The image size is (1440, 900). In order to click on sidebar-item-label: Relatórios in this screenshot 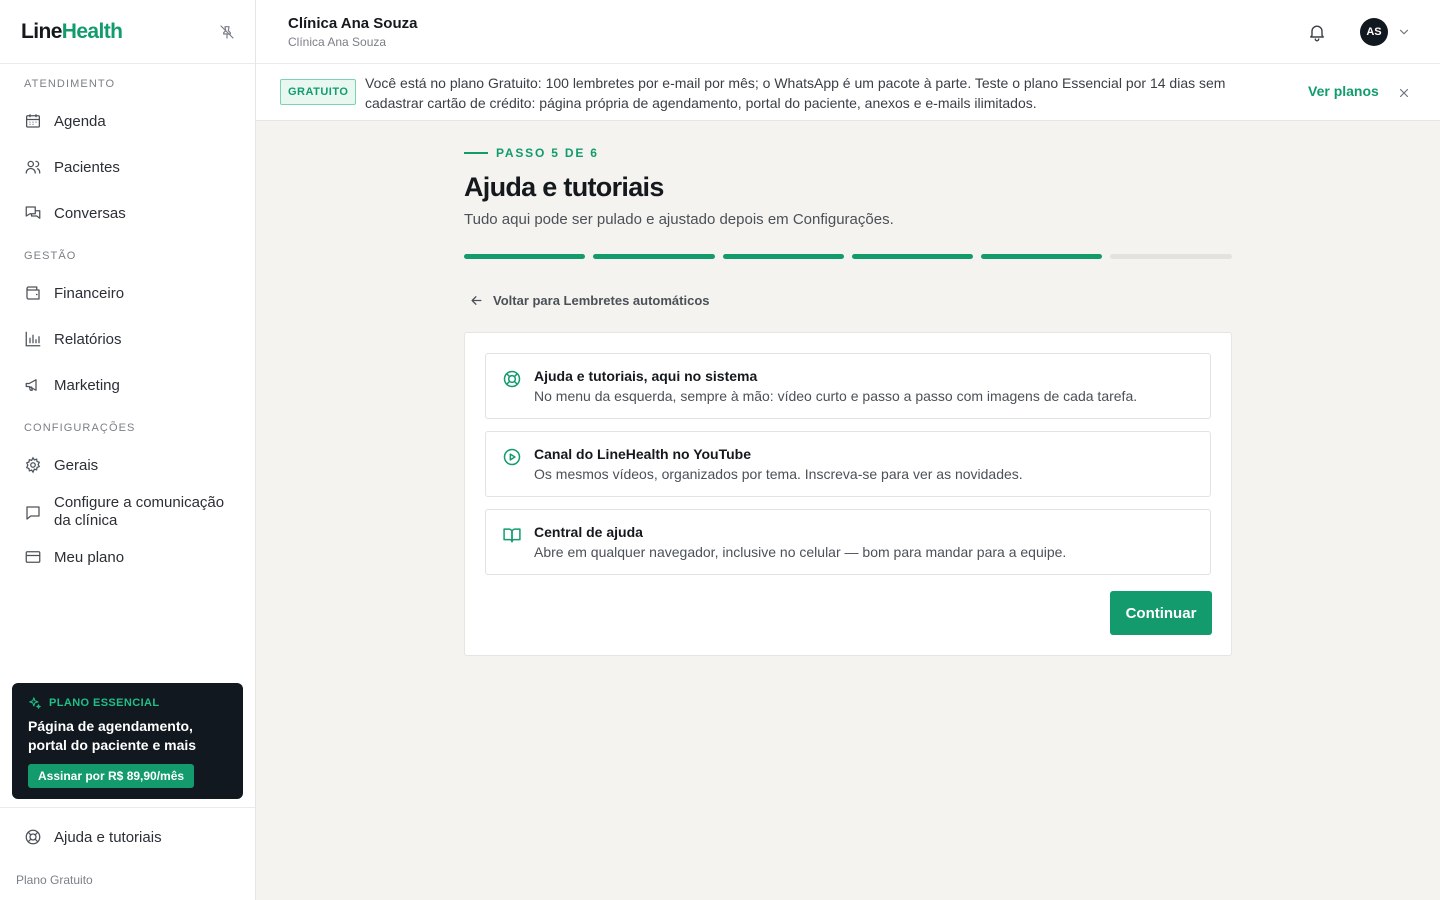, I will do `click(88, 339)`.